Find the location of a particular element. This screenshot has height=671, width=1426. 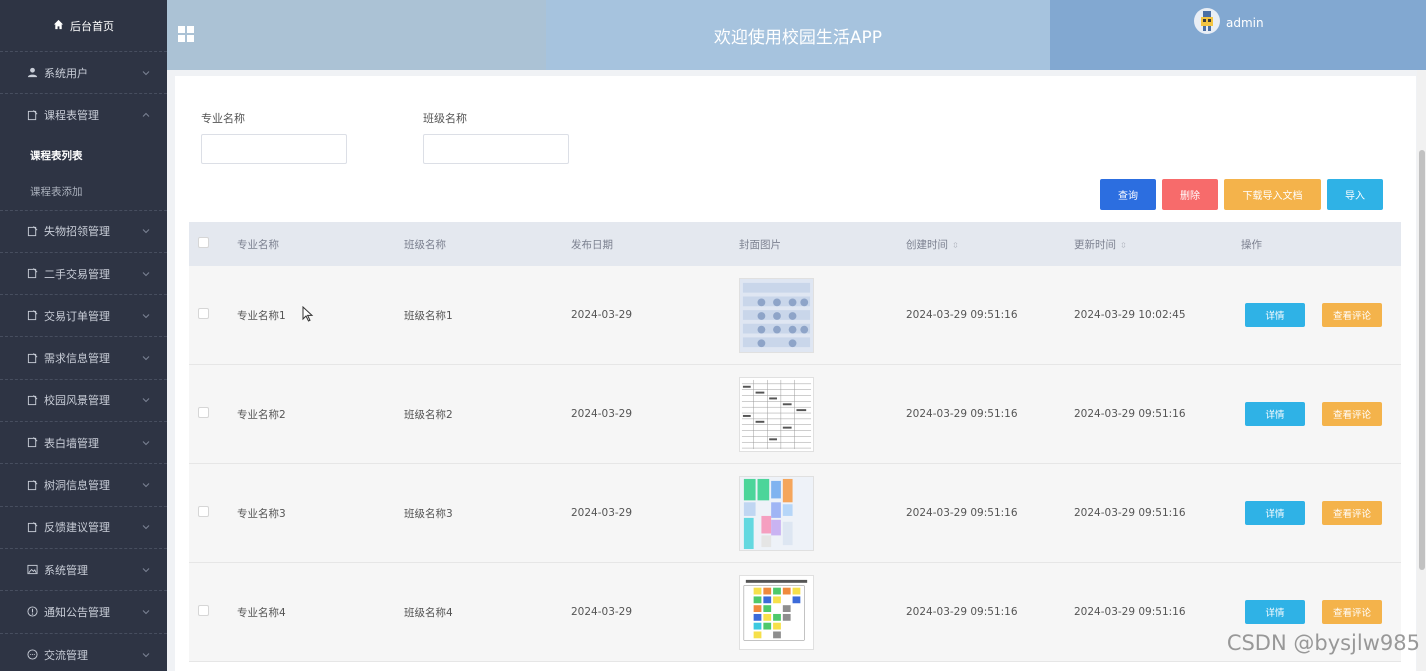

sidebar-home: 后台首页 is located at coordinates (83, 26).